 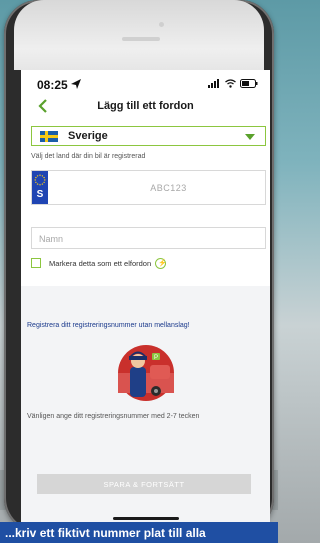 What do you see at coordinates (161, 263) in the screenshot?
I see `lightning-icon: ⚡` at bounding box center [161, 263].